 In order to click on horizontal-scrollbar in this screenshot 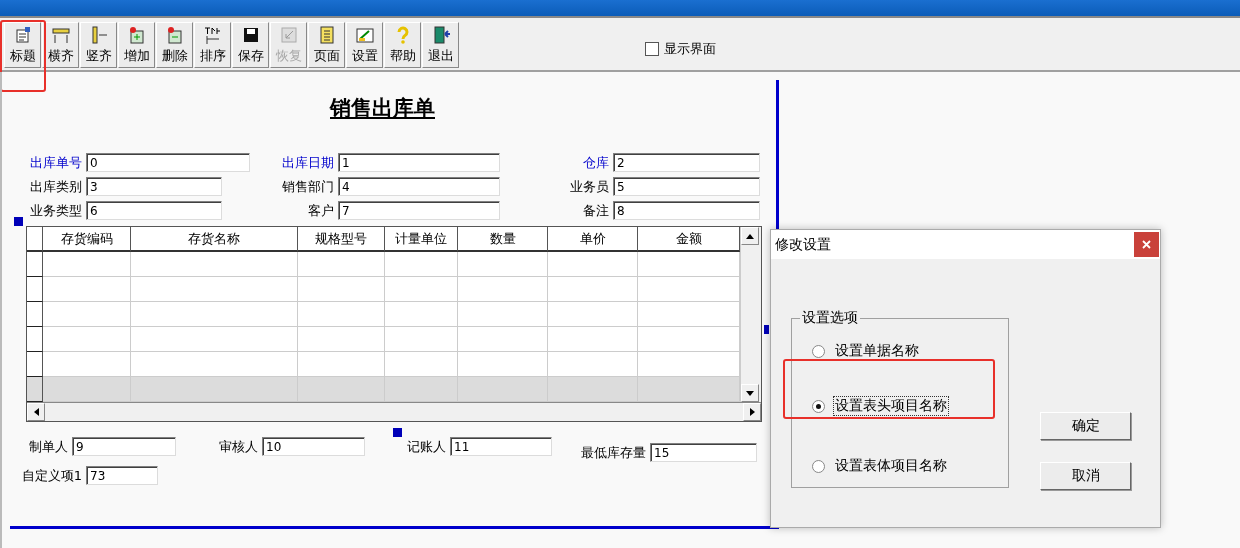, I will do `click(394, 411)`.